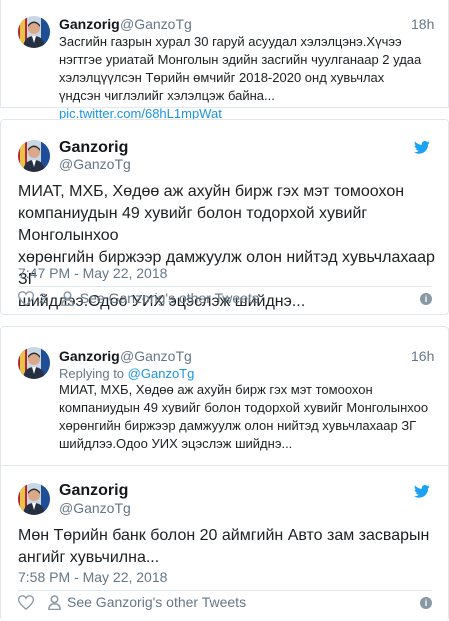  I want to click on tweet-timestamp: 7:47 PM - May 22, 2018, so click(92, 273).